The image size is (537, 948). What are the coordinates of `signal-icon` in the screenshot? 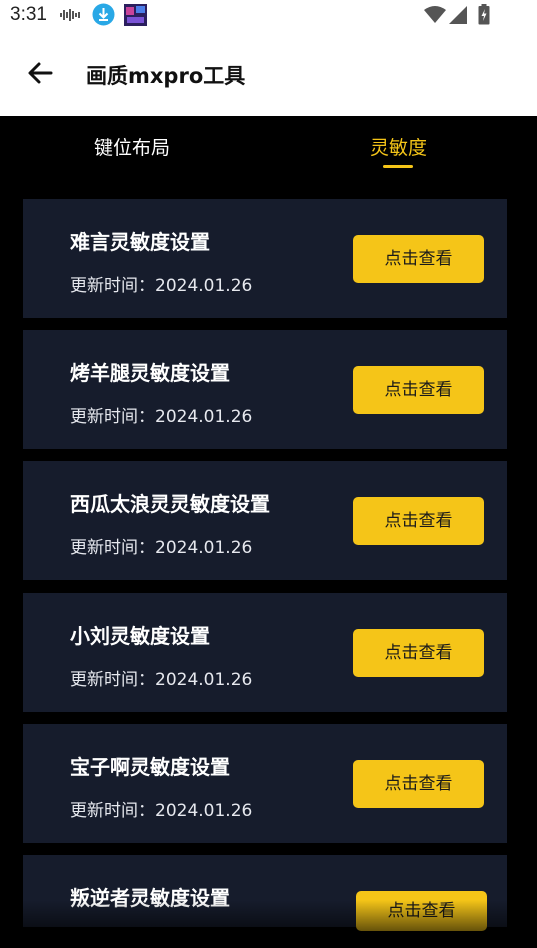 It's located at (458, 15).